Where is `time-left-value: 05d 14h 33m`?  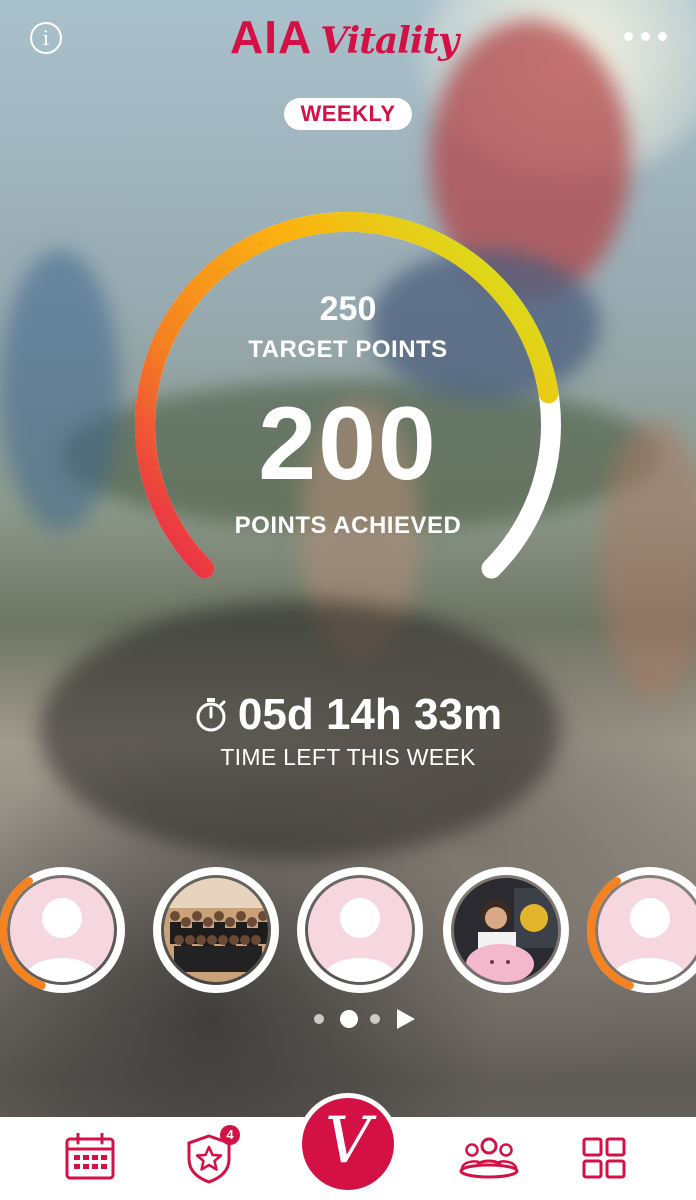
time-left-value: 05d 14h 33m is located at coordinates (370, 714).